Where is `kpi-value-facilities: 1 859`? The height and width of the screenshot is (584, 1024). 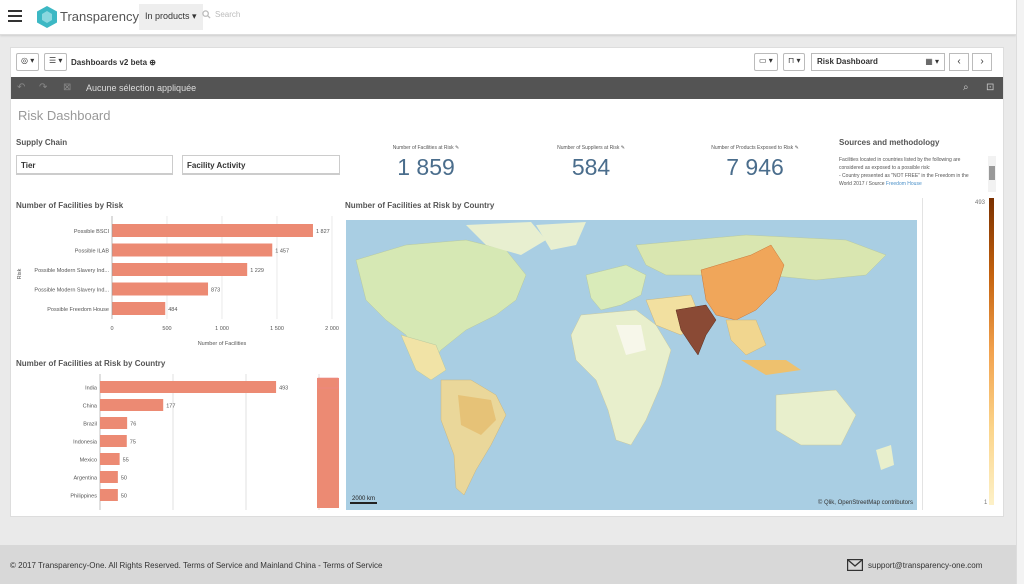
kpi-value-facilities: 1 859 is located at coordinates (426, 167).